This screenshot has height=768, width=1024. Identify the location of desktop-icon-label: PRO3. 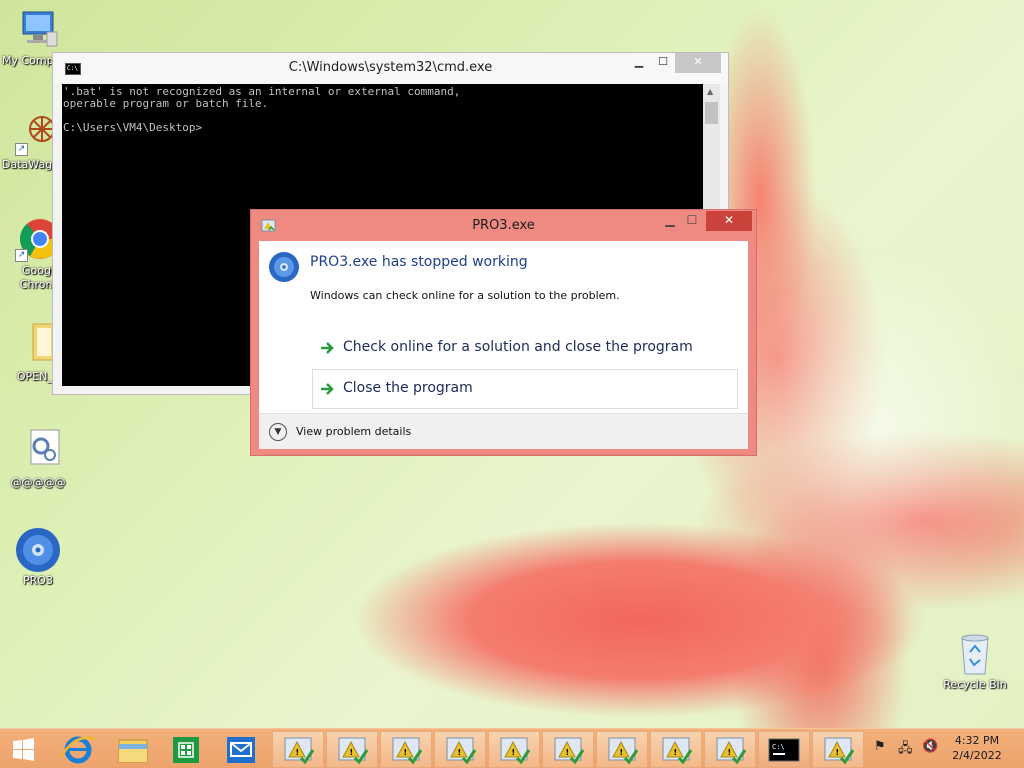
(38, 580).